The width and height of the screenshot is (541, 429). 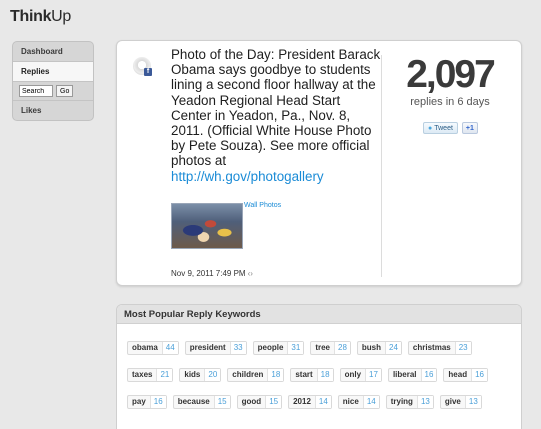 What do you see at coordinates (169, 348) in the screenshot?
I see `keyword-count: 44` at bounding box center [169, 348].